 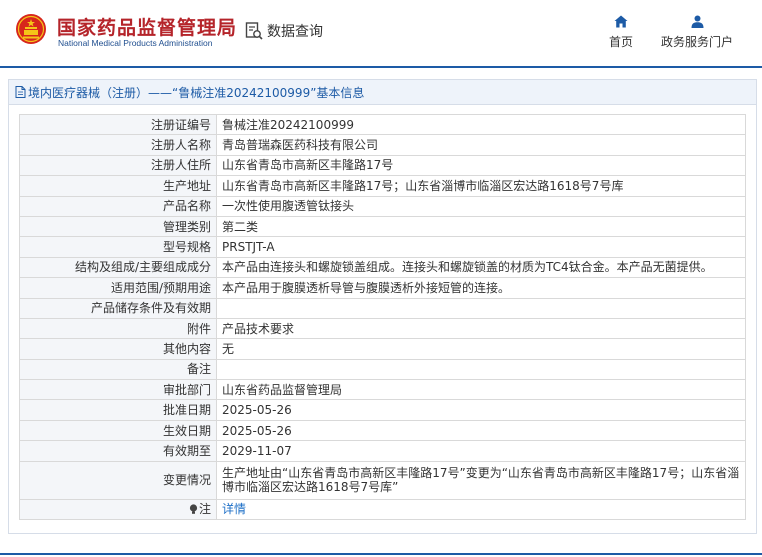 What do you see at coordinates (118, 308) in the screenshot?
I see `row-label: 产品储存条件及有效期` at bounding box center [118, 308].